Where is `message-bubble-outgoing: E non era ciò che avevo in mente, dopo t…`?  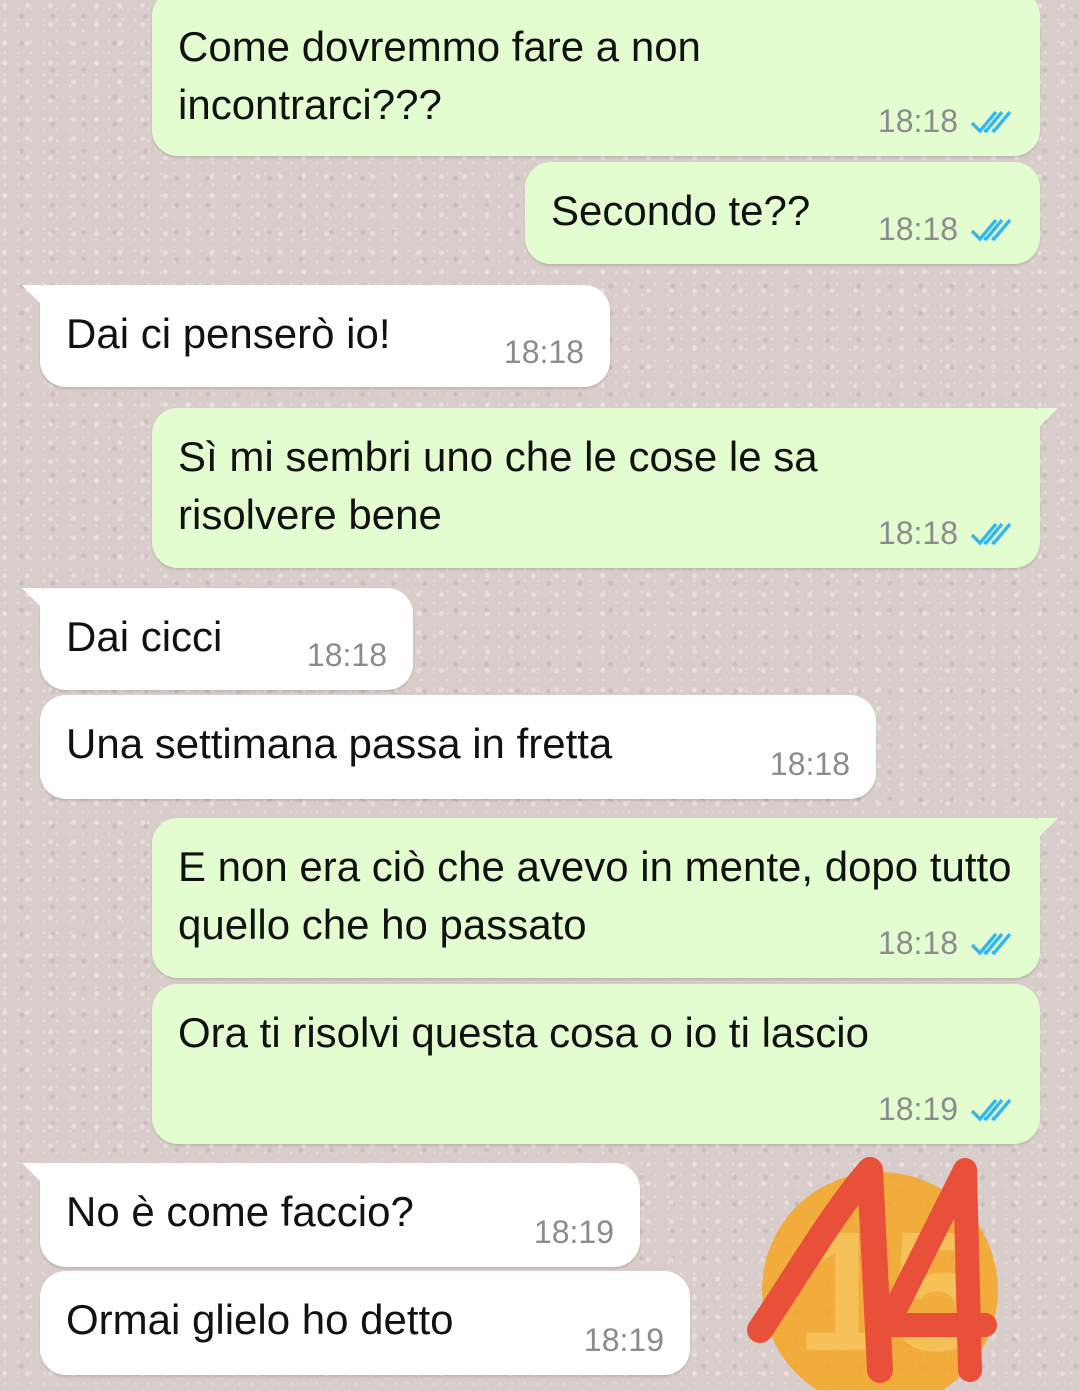 message-bubble-outgoing: E non era ciò che avevo in mente, dopo t… is located at coordinates (605, 898).